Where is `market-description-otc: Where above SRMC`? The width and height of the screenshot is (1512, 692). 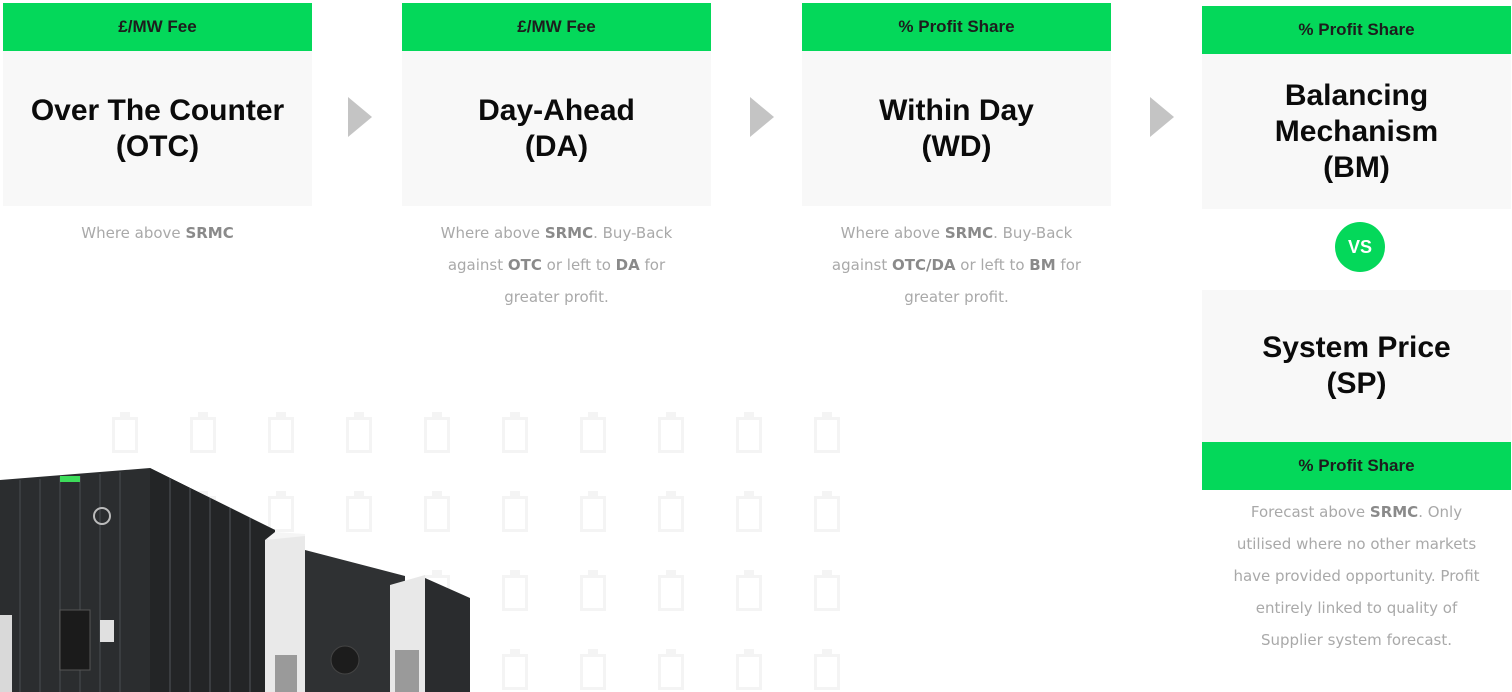
market-description-otc: Where above SRMC is located at coordinates (157, 233).